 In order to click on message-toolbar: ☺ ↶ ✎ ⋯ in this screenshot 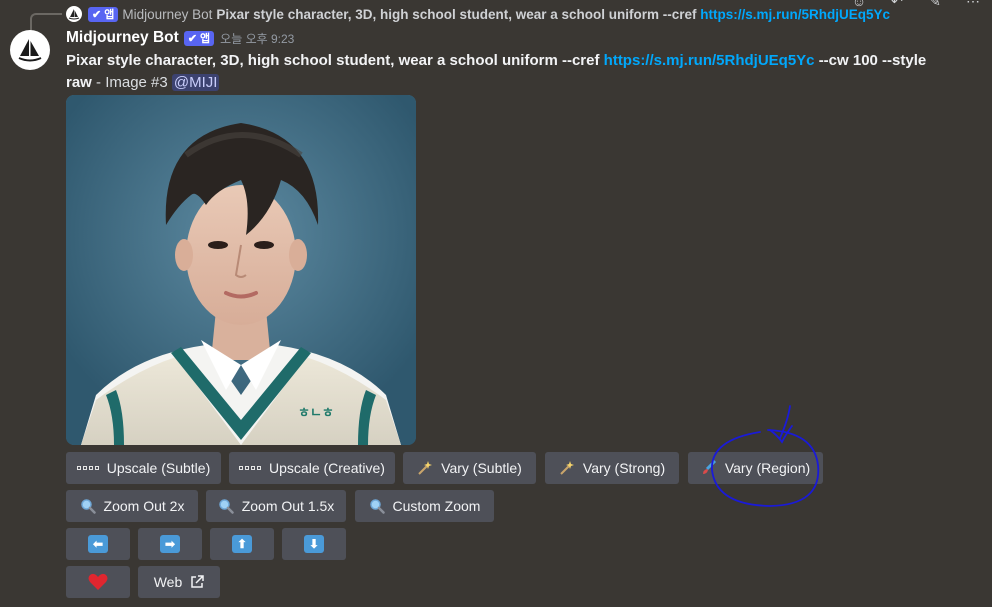, I will do `click(916, 4)`.